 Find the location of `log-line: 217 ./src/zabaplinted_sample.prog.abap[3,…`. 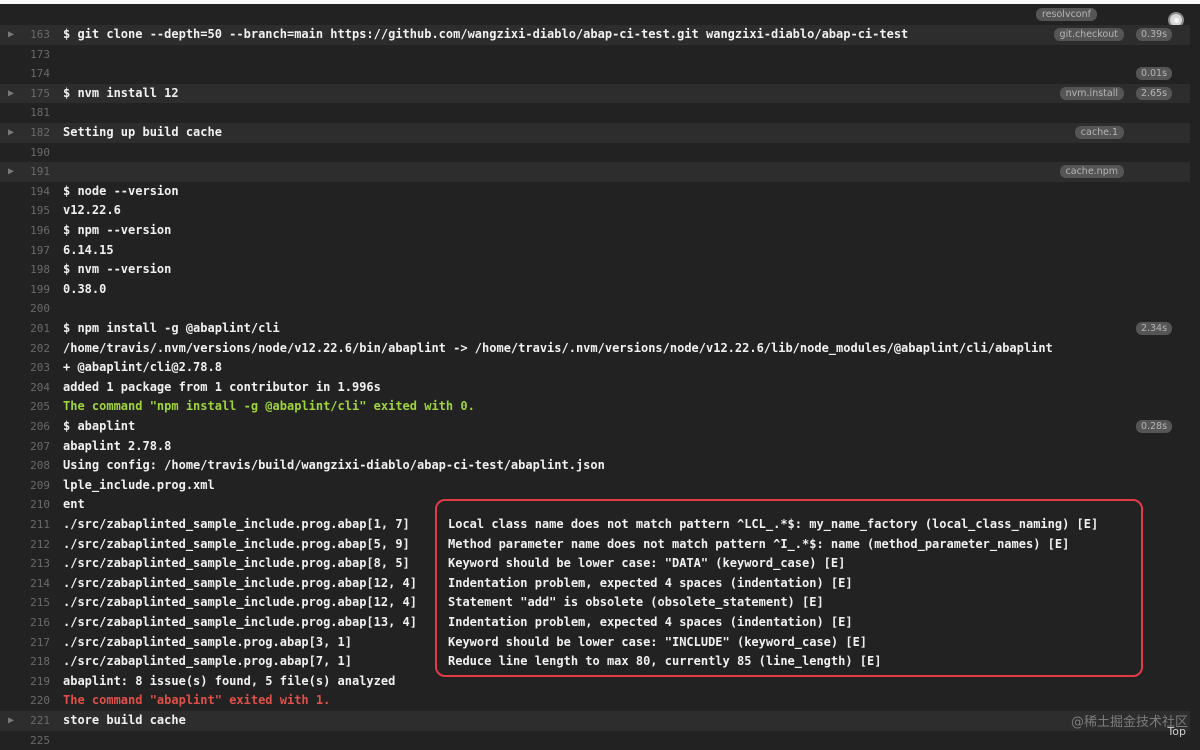

log-line: 217 ./src/zabaplinted_sample.prog.abap[3,… is located at coordinates (595, 643).